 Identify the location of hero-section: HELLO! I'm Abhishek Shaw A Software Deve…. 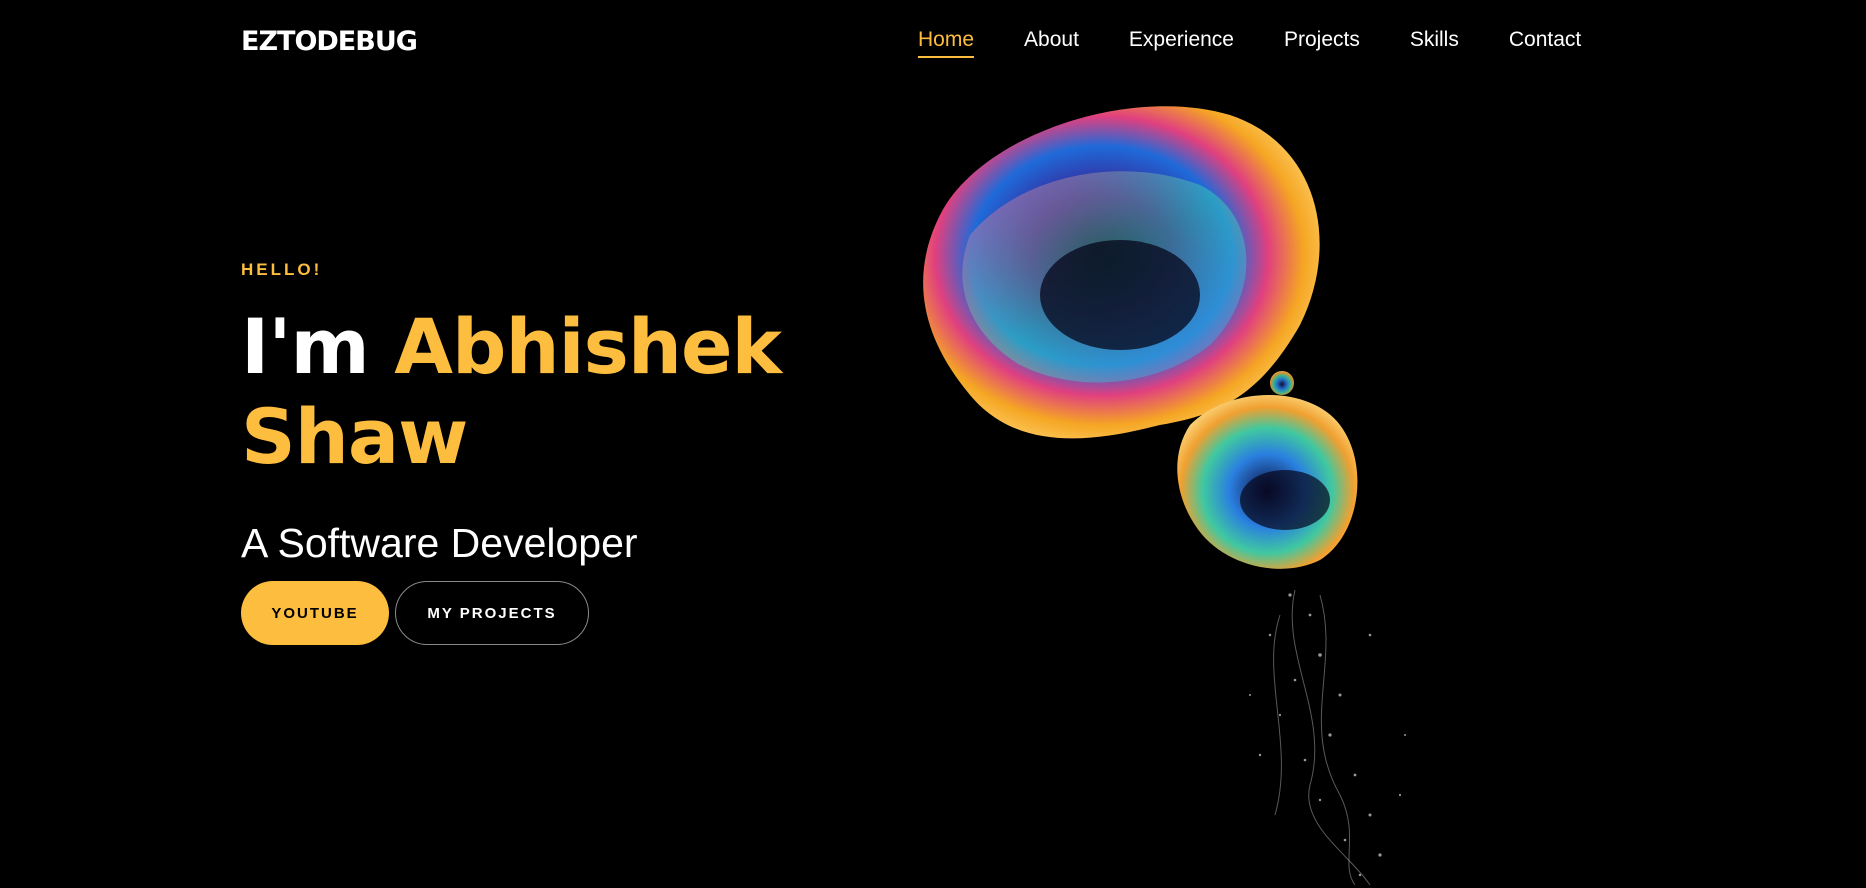
(521, 452).